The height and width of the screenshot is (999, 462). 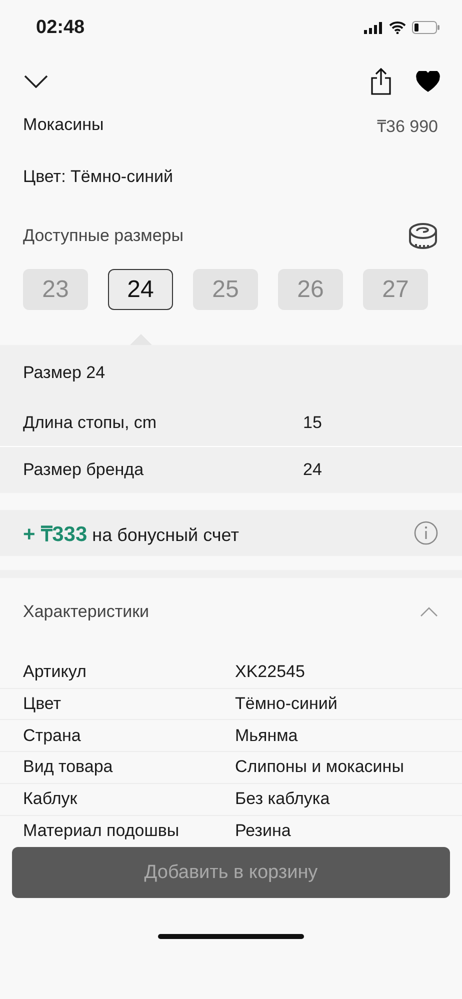 I want to click on spec-label: Вид товара, so click(x=68, y=767).